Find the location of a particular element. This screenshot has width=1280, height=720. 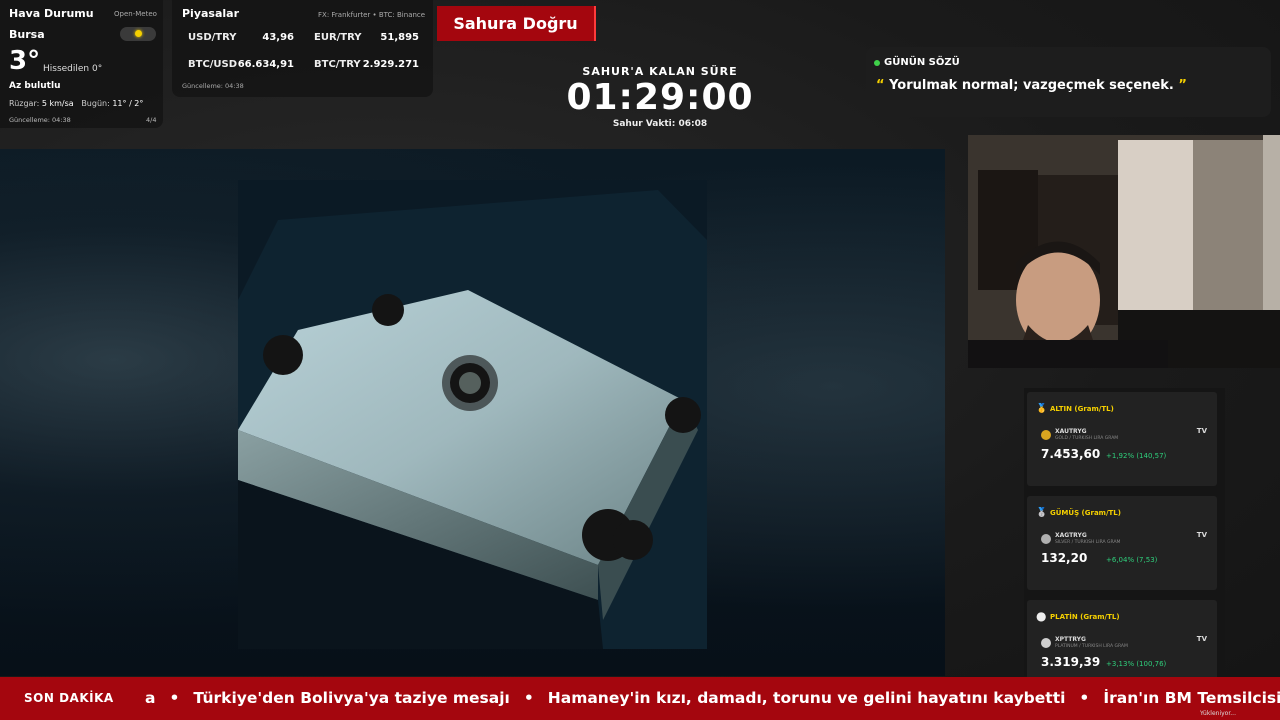

metal-symbol: XPTTRYG is located at coordinates (1070, 639).